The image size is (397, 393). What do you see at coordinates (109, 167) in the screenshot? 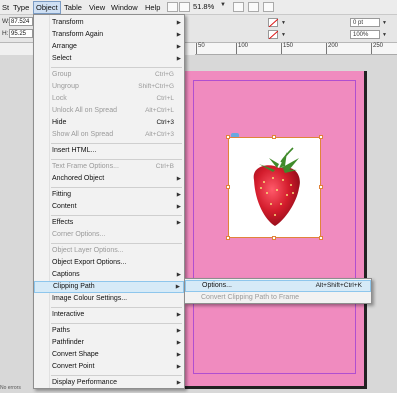
I see `menu-item-text-frame-options: Text Frame Options... Ctrl+B` at bounding box center [109, 167].